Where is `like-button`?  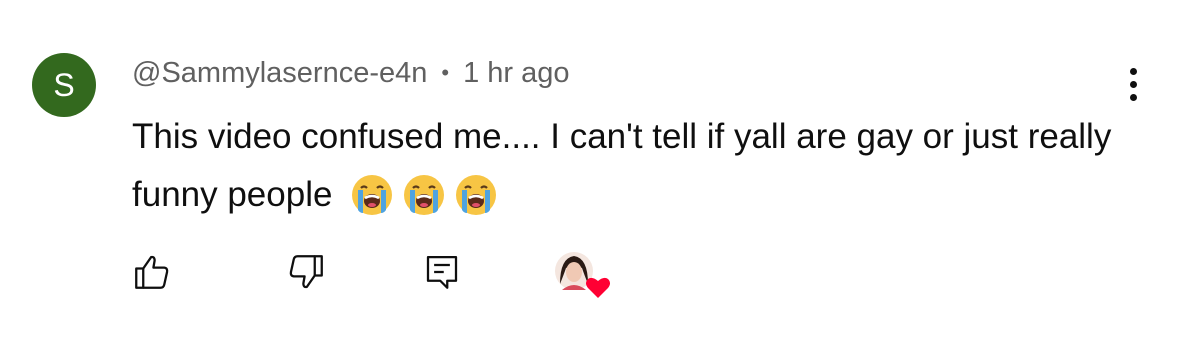 like-button is located at coordinates (152, 272).